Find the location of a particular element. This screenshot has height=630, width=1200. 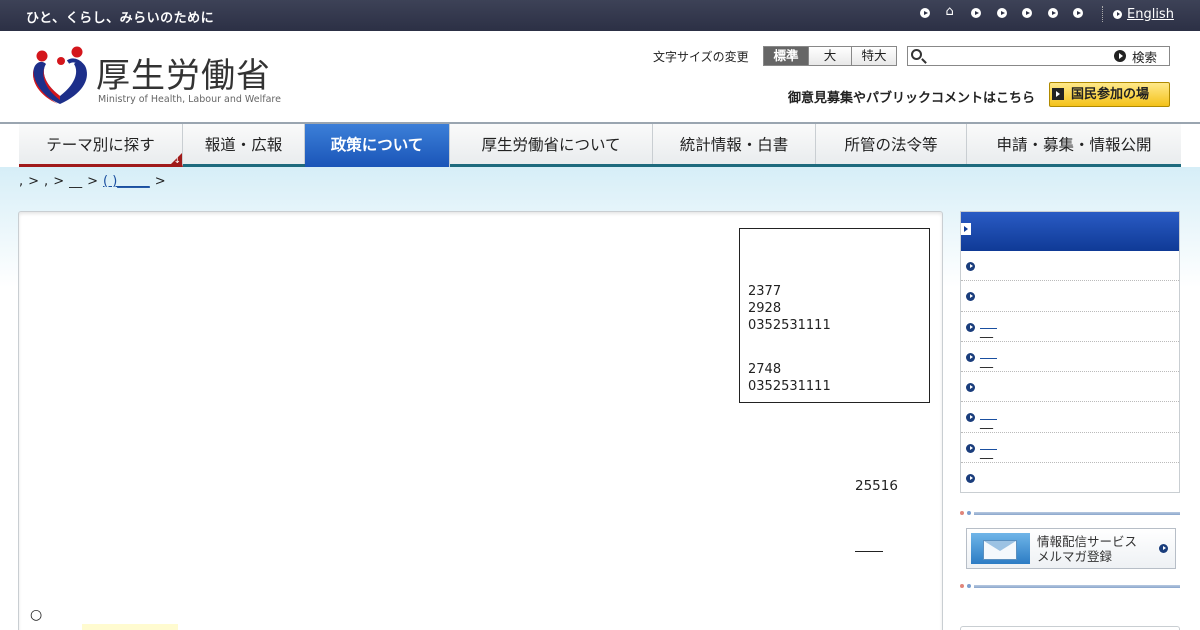

breadcrumb-item: __ is located at coordinates (75, 181).